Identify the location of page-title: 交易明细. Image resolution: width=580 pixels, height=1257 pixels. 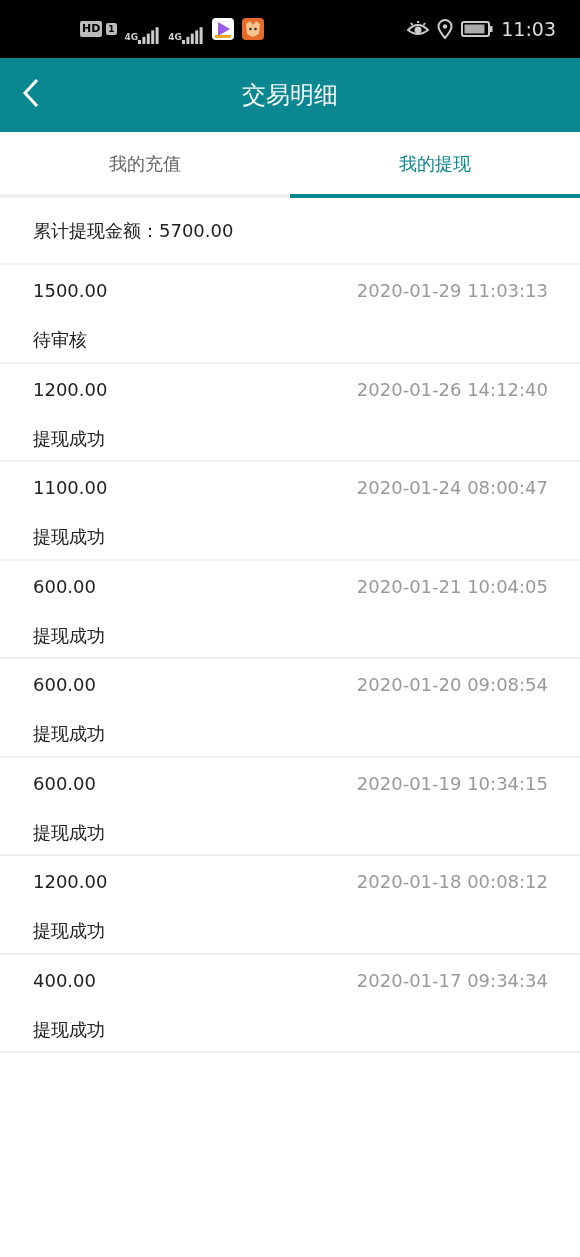
(290, 95).